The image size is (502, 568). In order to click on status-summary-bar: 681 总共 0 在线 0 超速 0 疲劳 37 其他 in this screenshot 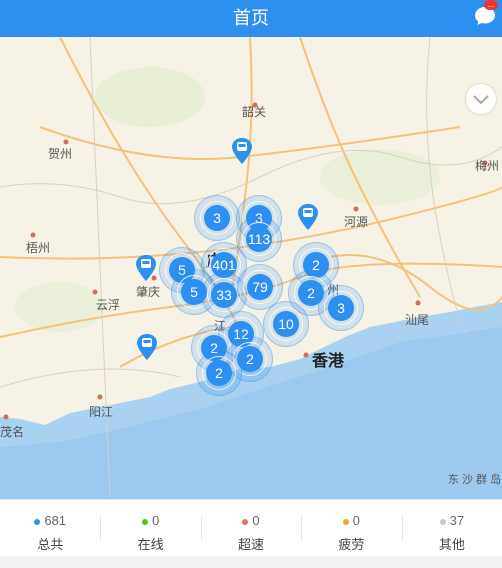, I will do `click(251, 528)`.